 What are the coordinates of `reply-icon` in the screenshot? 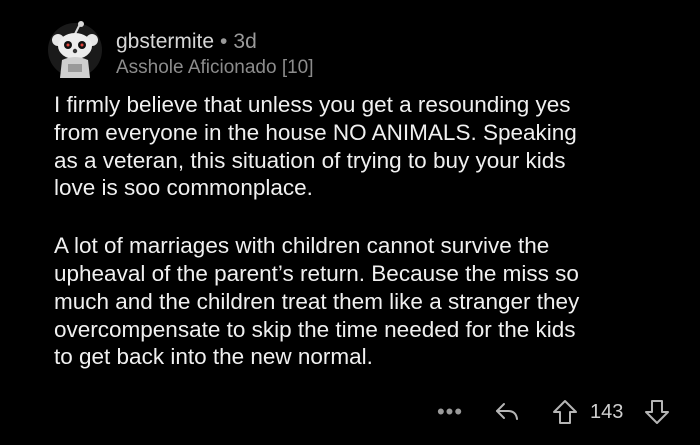 It's located at (507, 411).